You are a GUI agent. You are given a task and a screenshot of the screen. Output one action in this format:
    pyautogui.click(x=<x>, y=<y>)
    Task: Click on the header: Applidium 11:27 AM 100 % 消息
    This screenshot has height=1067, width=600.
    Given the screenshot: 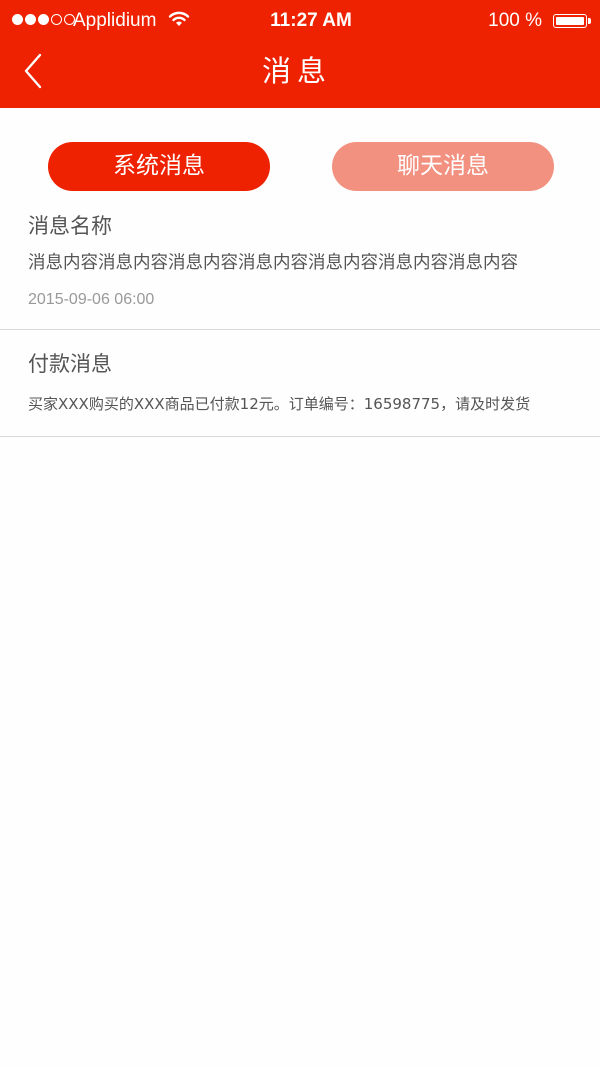 What is the action you would take?
    pyautogui.click(x=300, y=54)
    